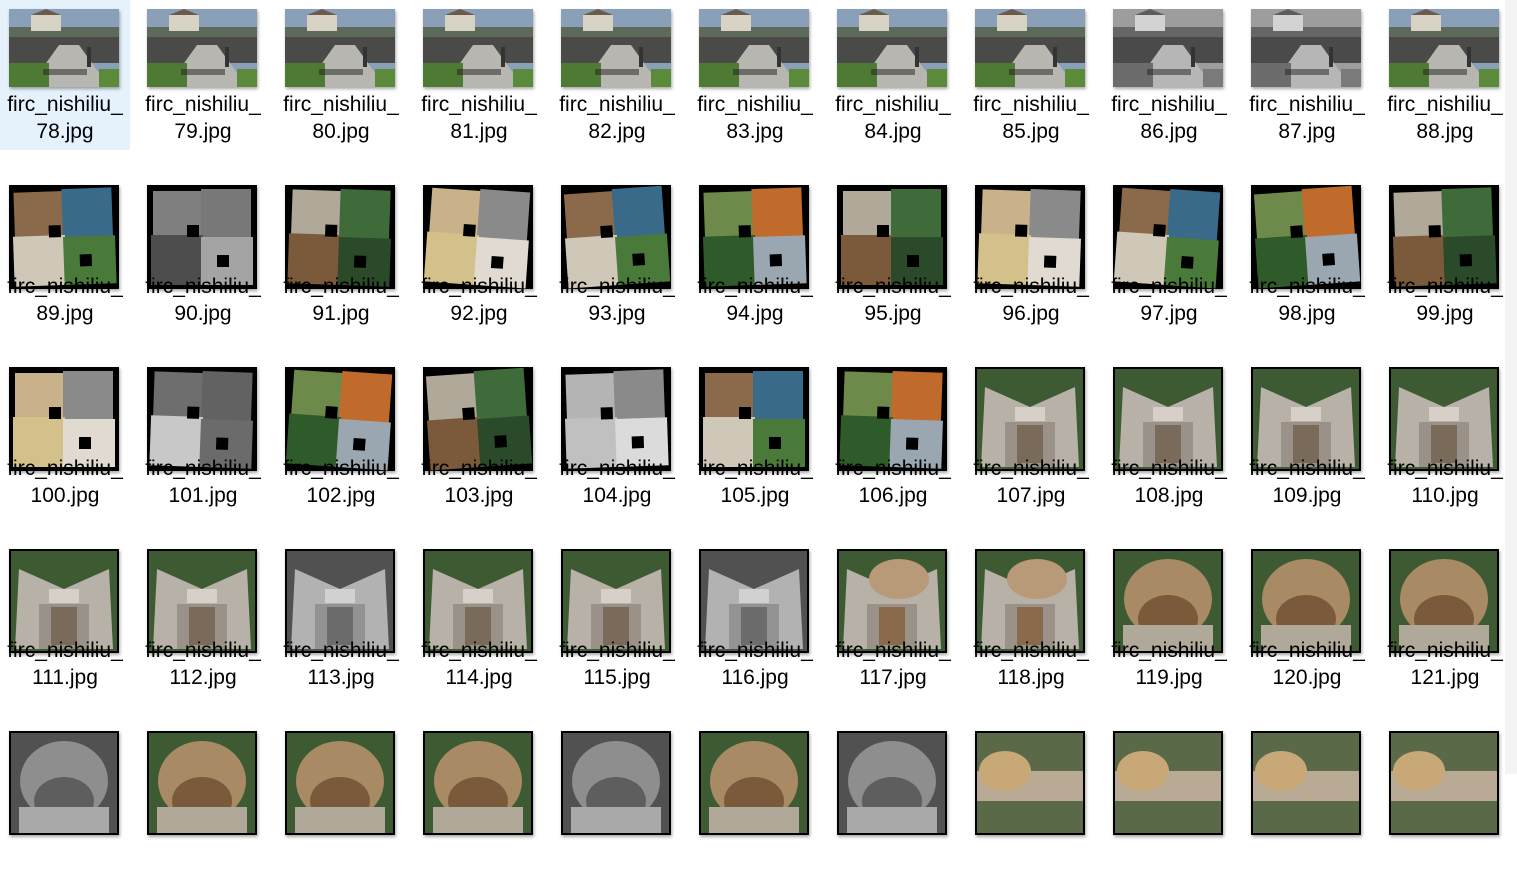  What do you see at coordinates (479, 118) in the screenshot?
I see `file-name: firc_nishiliu_ 81.jpg` at bounding box center [479, 118].